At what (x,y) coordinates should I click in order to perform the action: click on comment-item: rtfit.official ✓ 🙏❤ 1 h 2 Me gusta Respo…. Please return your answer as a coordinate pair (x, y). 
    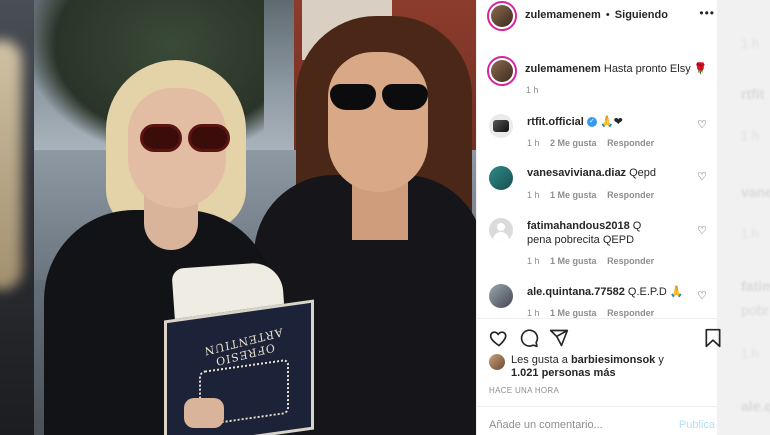
    Looking at the image, I should click on (597, 132).